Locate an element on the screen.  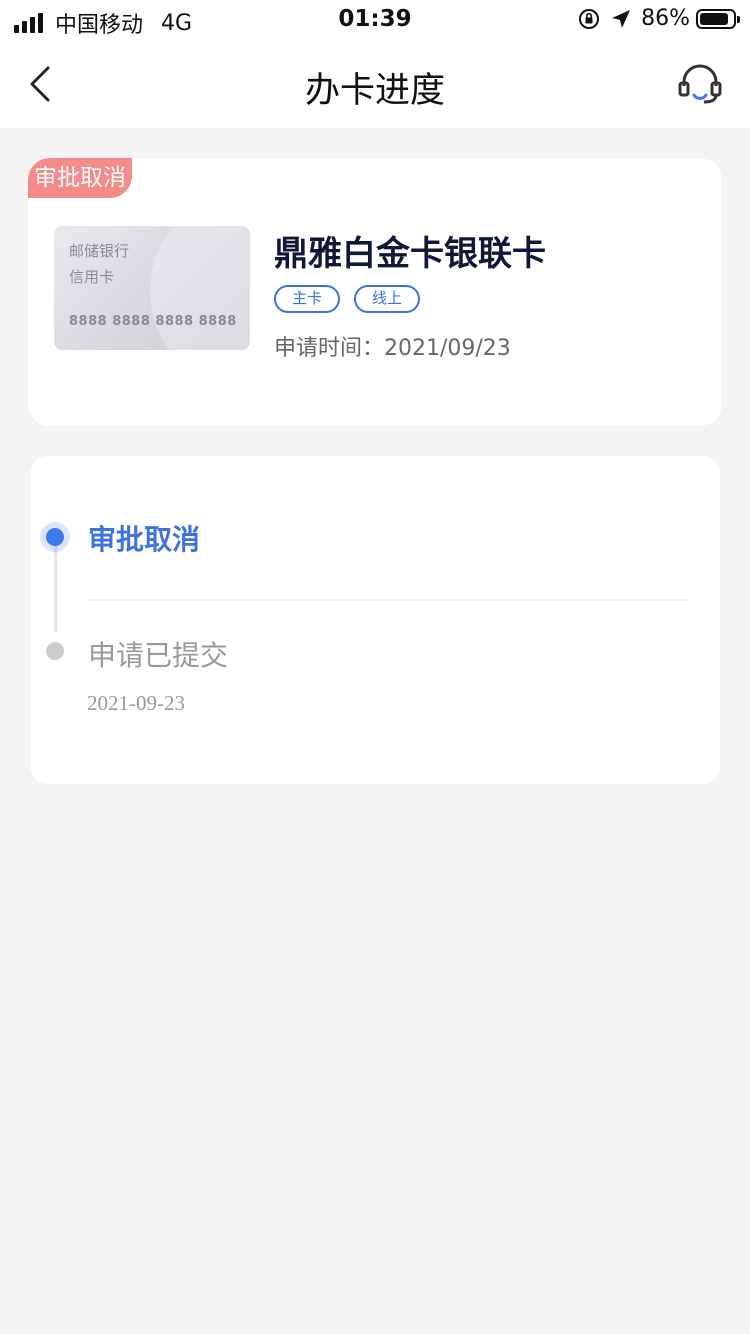
product-name: 鼎雅白金卡银联卡 is located at coordinates (410, 254).